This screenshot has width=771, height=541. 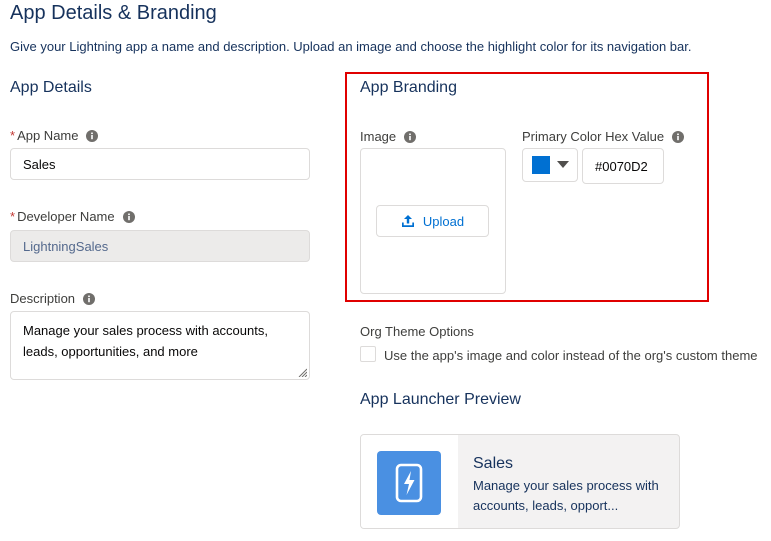 What do you see at coordinates (160, 246) in the screenshot?
I see `developer-name-input: LightningSales` at bounding box center [160, 246].